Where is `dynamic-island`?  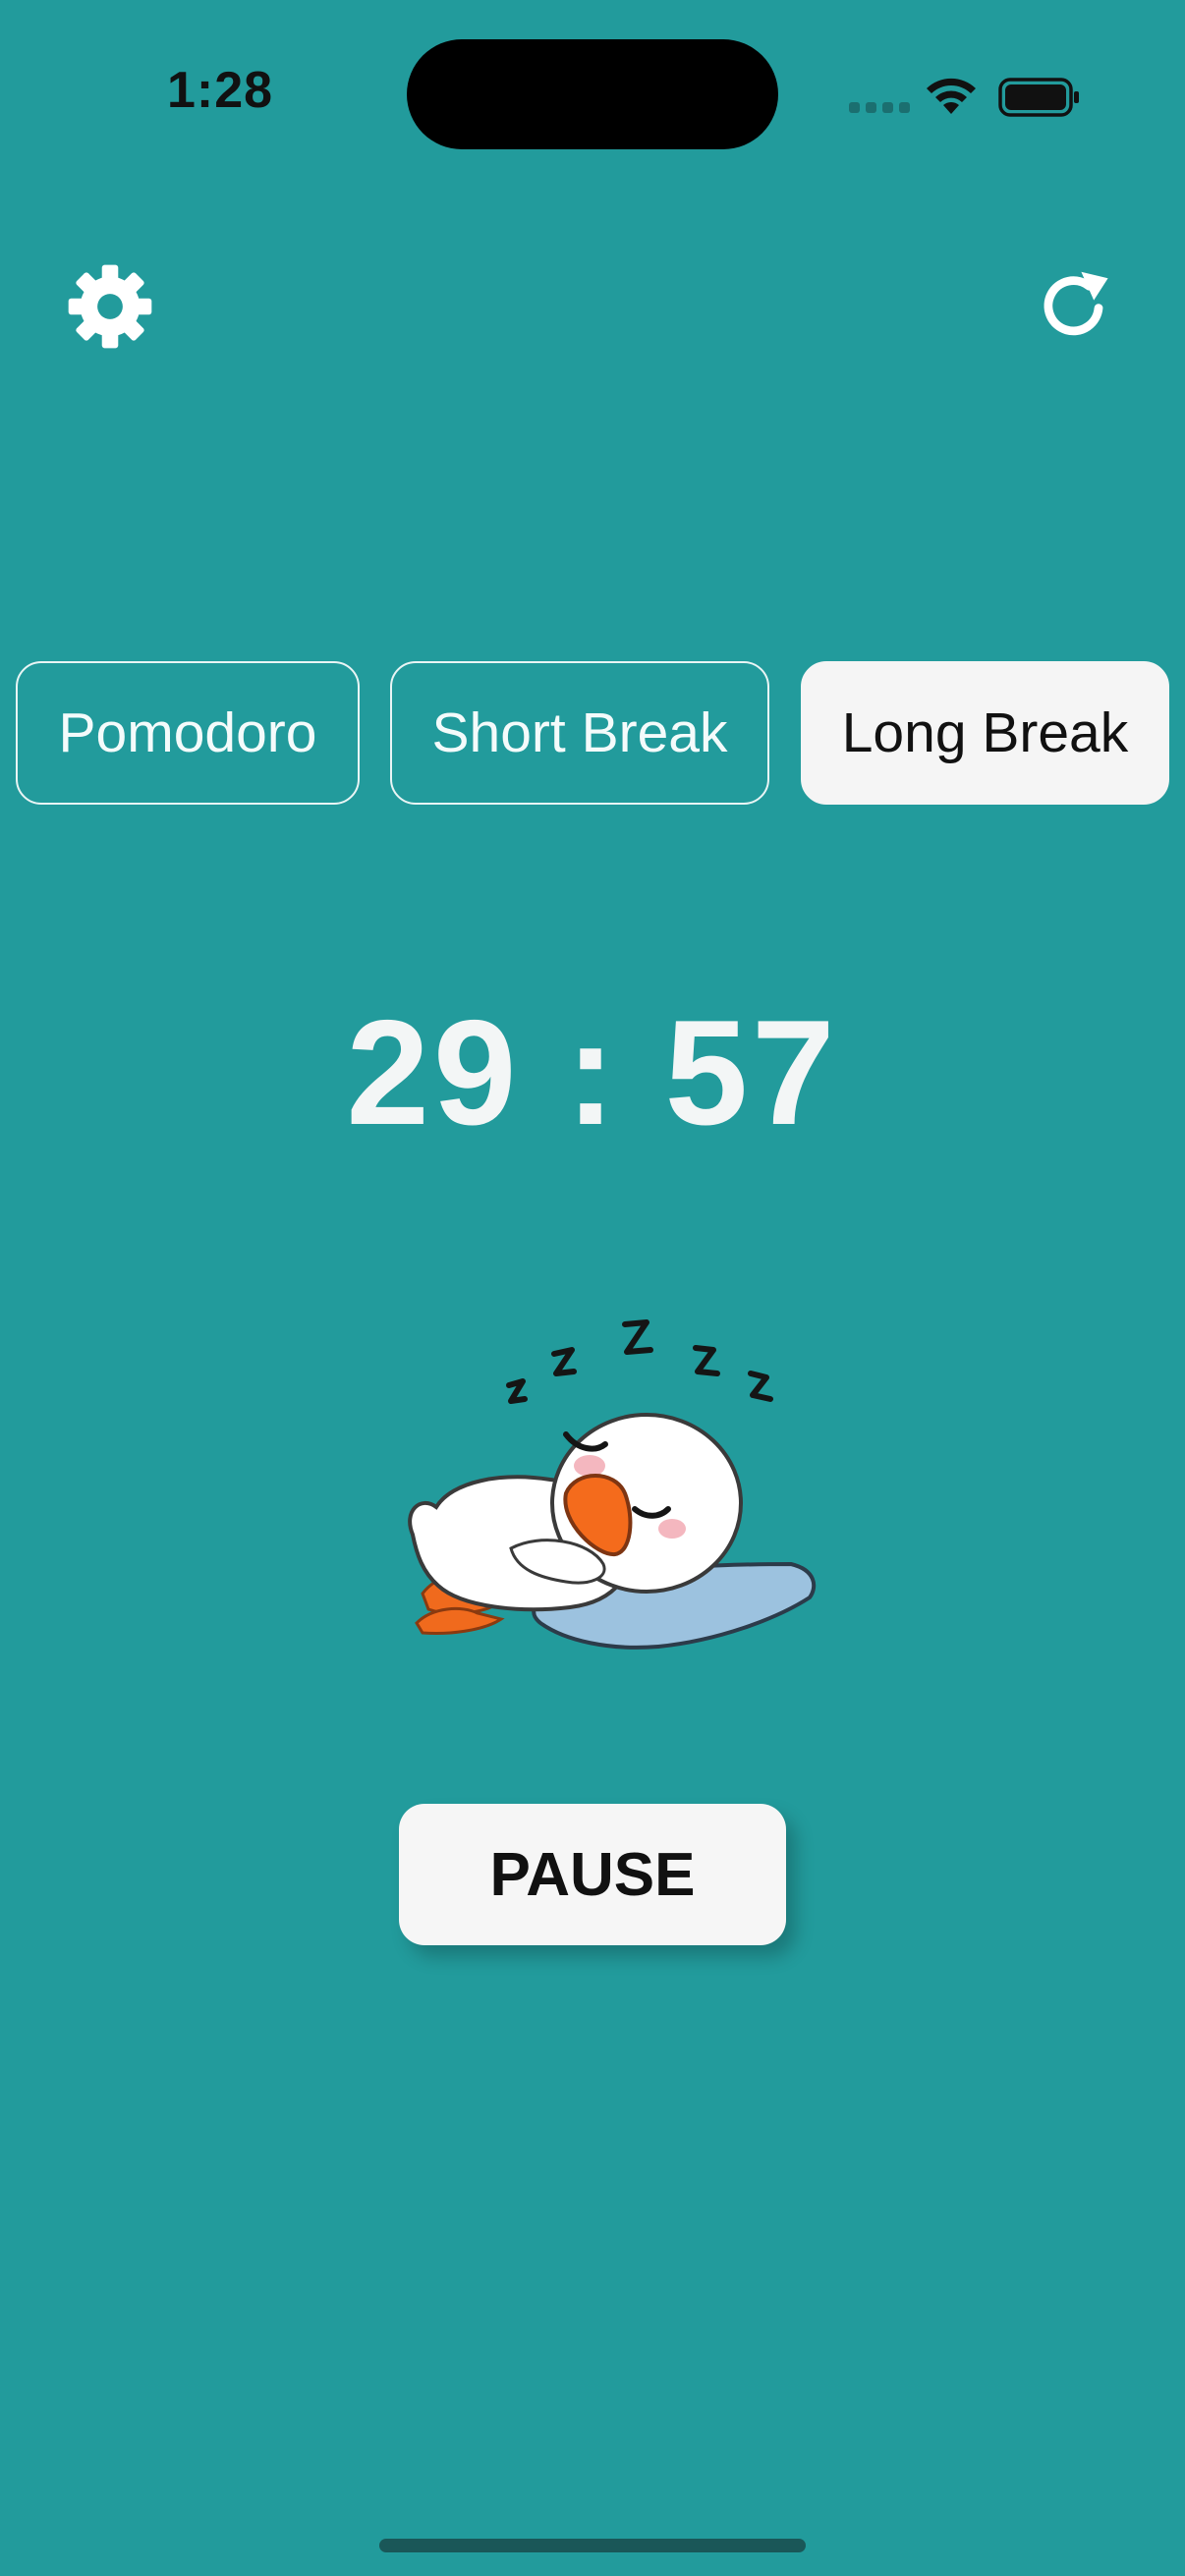 dynamic-island is located at coordinates (592, 94).